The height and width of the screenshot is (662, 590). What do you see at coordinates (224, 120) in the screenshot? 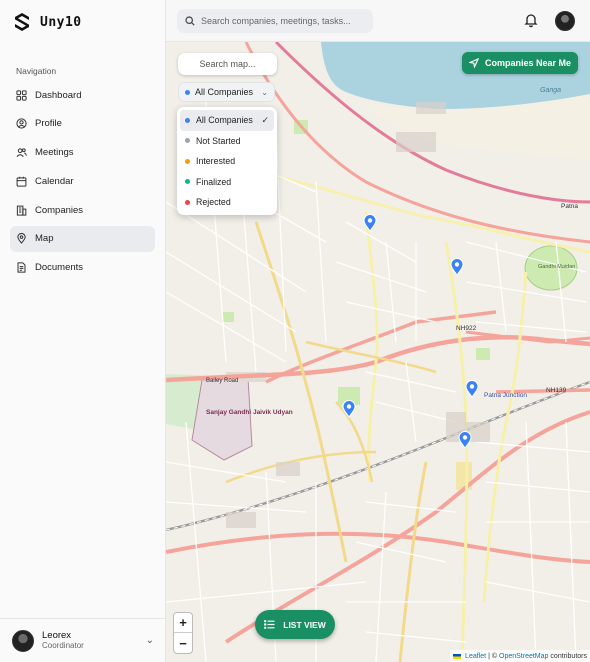
I see `option-label: All Companies` at bounding box center [224, 120].